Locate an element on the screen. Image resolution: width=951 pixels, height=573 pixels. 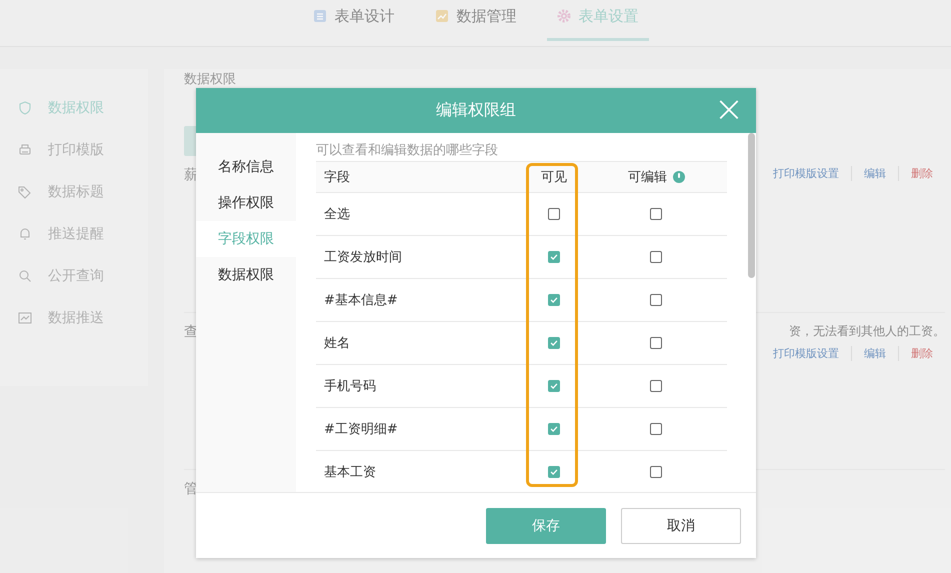
nav-tab: 名称信息 is located at coordinates (246, 167).